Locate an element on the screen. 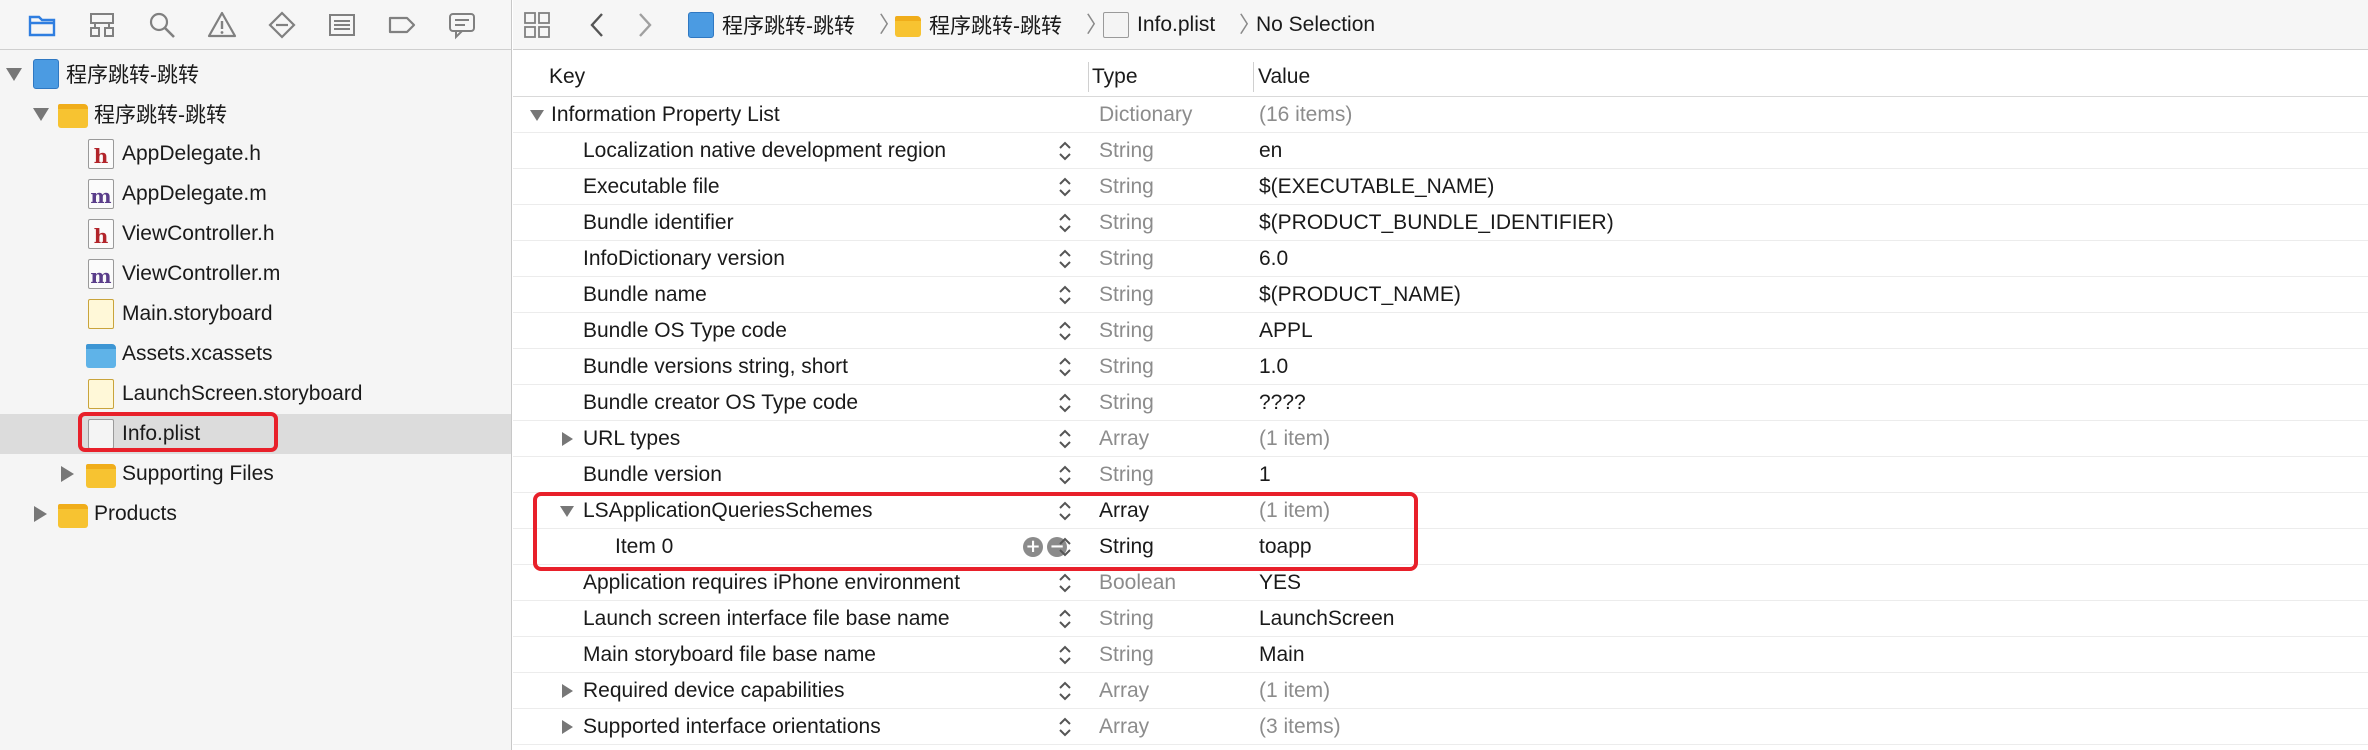  breadcrumb-group: 程序跳转-跳转 is located at coordinates (978, 25).